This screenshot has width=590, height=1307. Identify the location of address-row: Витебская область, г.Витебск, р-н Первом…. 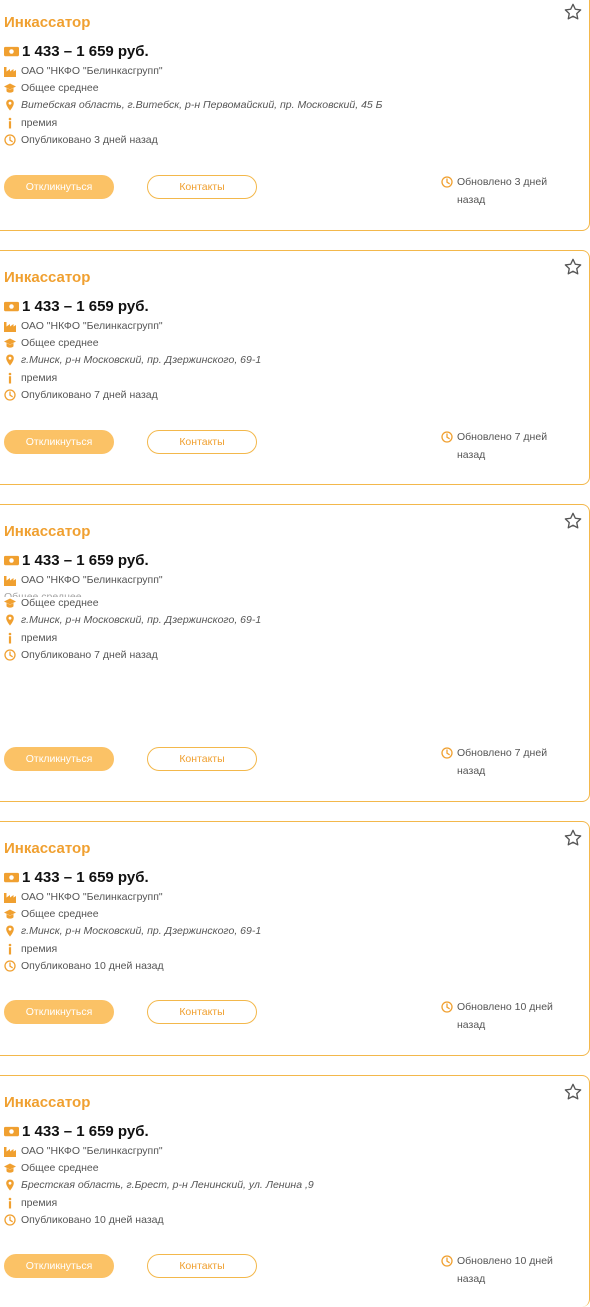
(193, 105).